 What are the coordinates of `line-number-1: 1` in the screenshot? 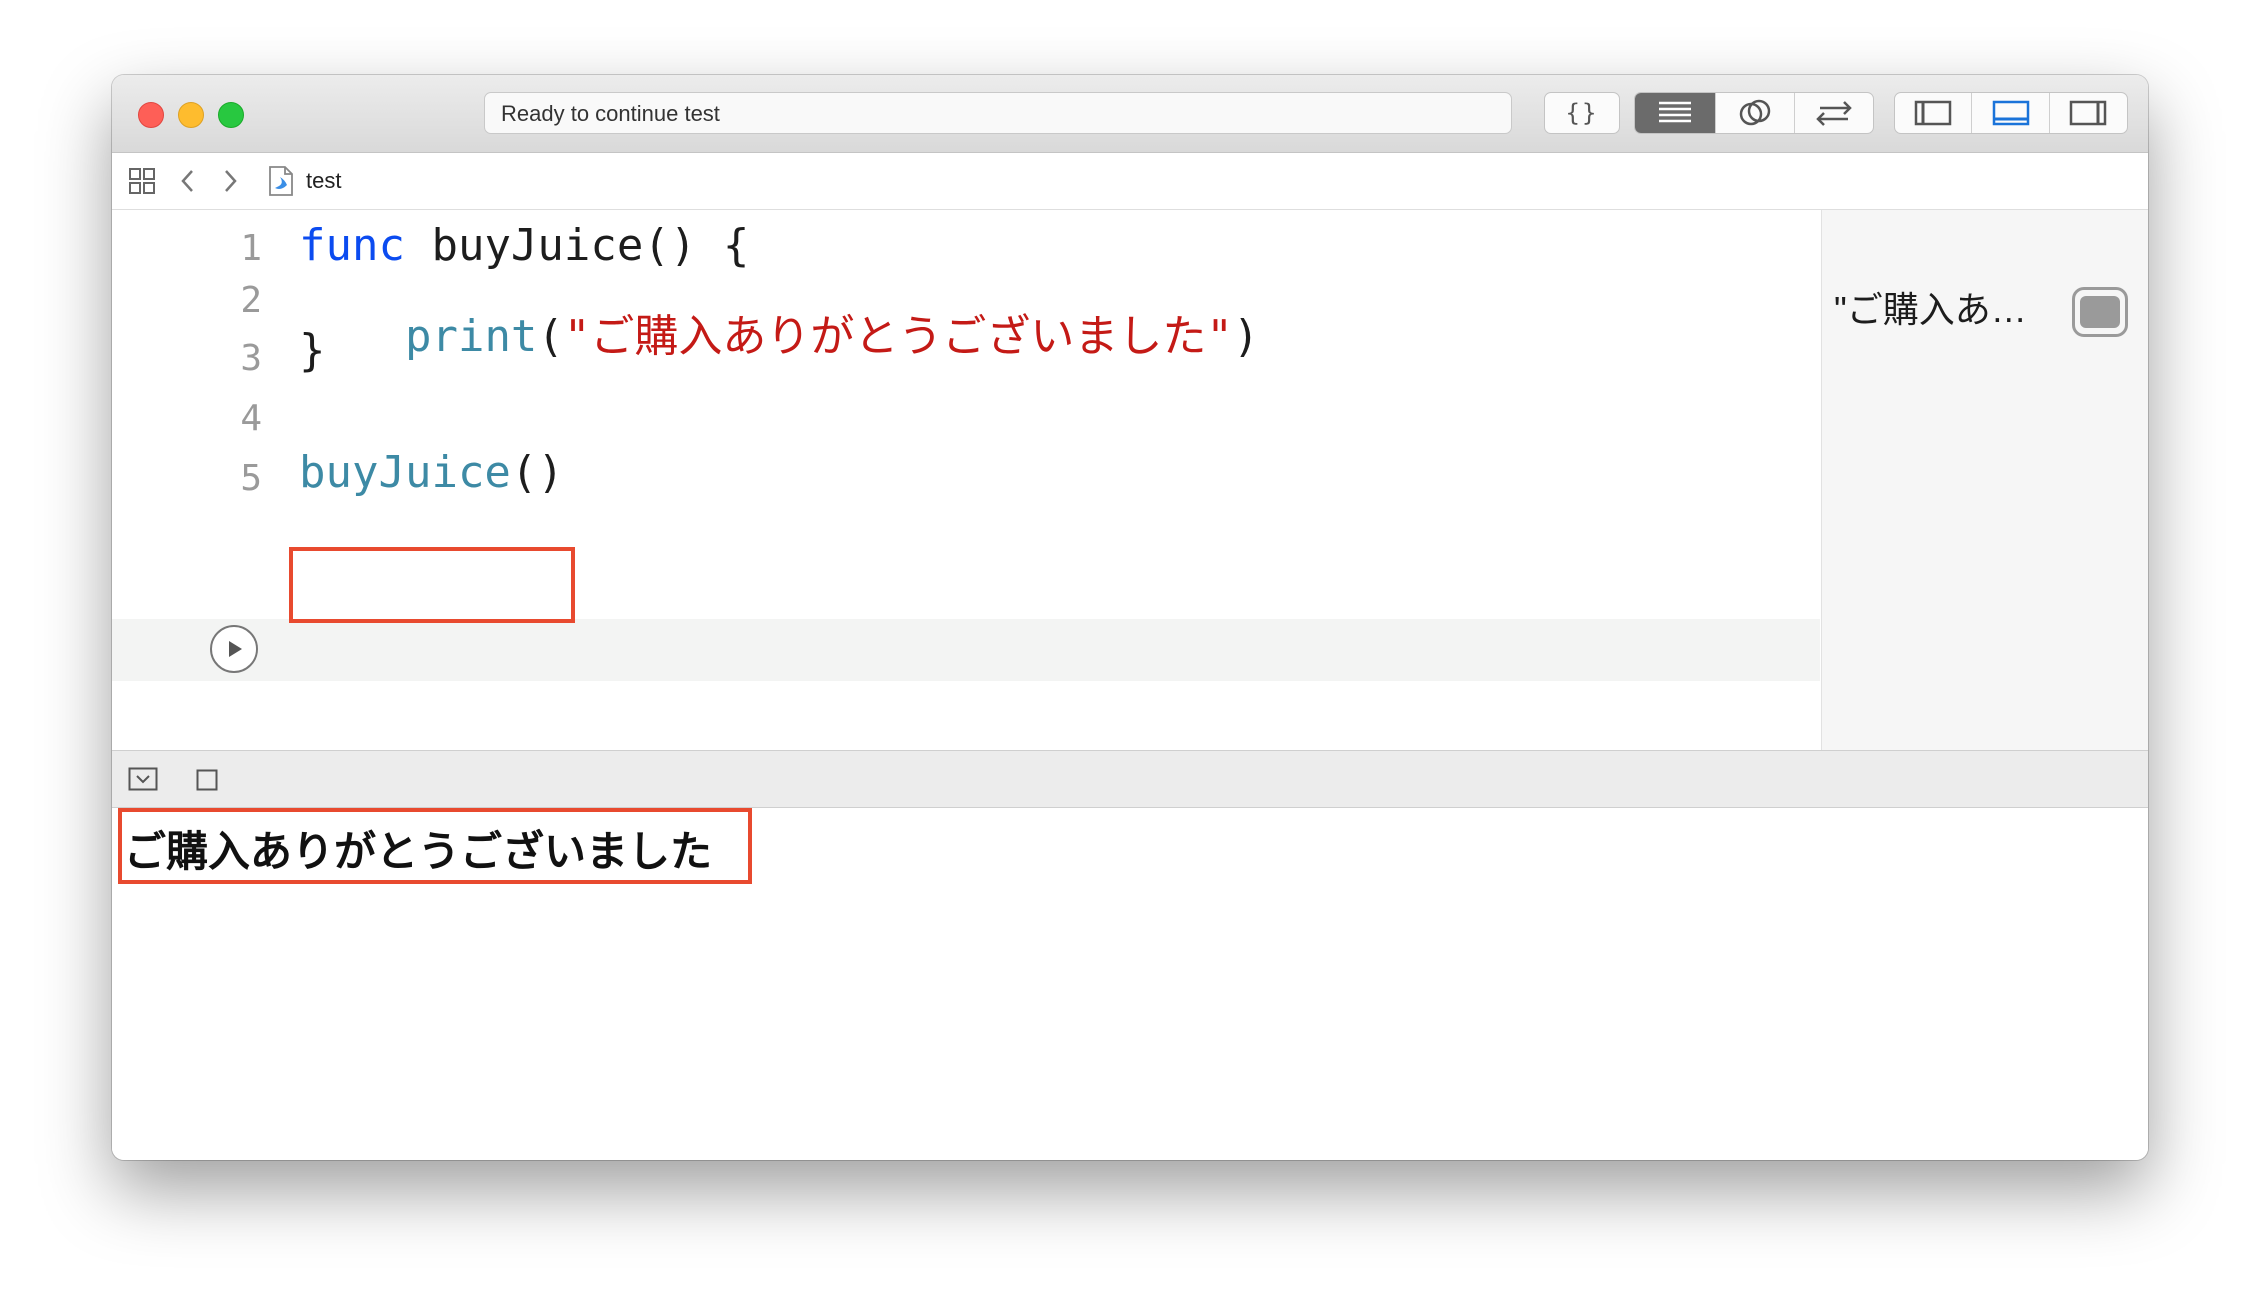 It's located at (251, 248).